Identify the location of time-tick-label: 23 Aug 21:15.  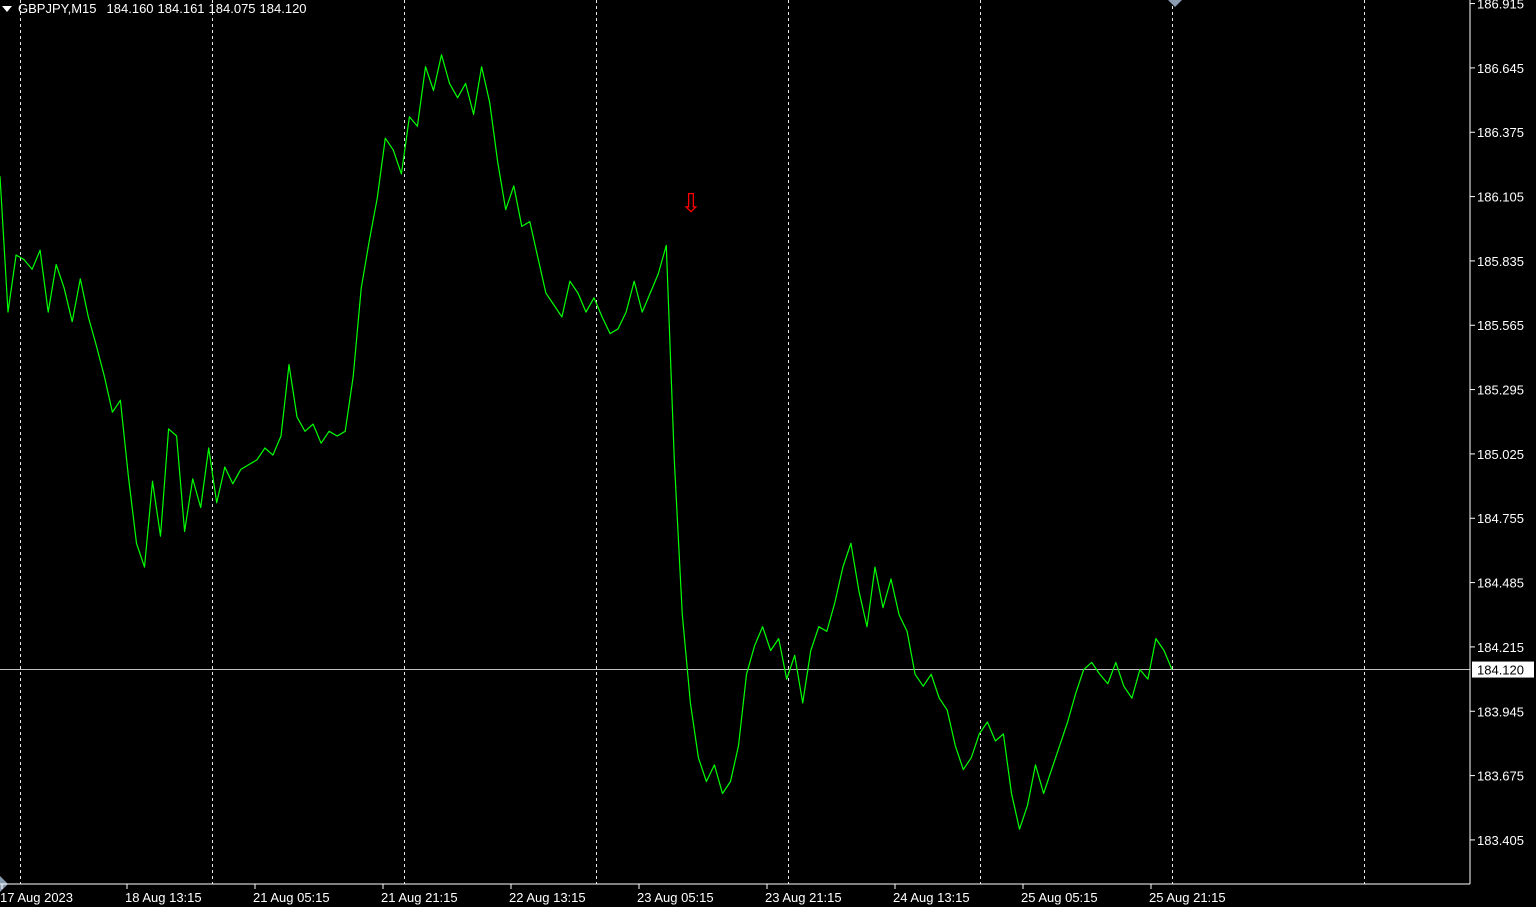
(803, 897).